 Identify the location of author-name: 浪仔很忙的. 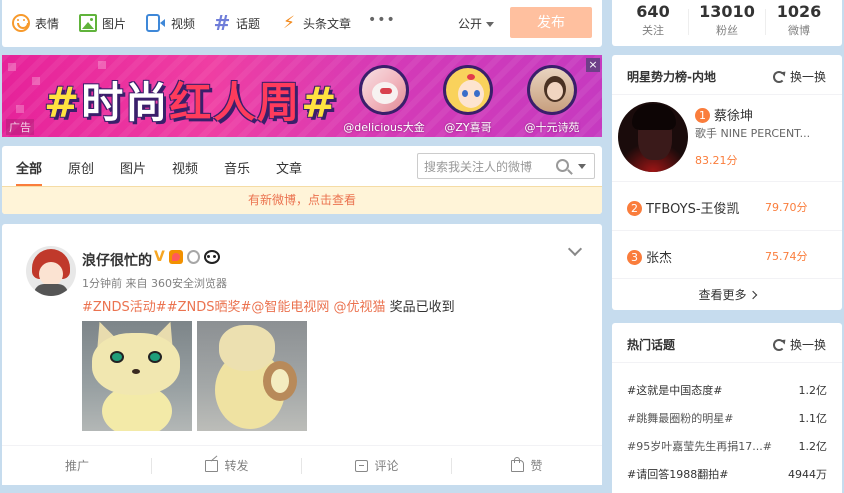
(117, 260).